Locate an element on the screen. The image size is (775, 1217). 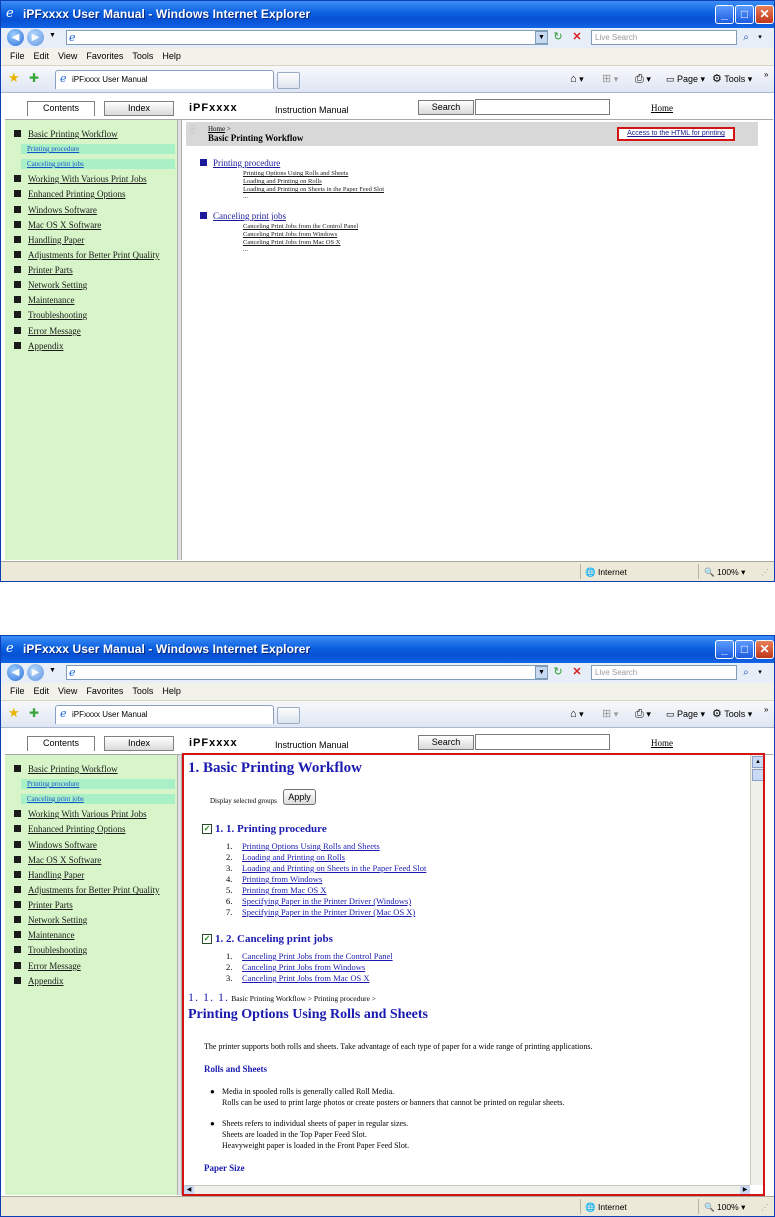
print-icon: ⎙ ▾ is located at coordinates (643, 79).